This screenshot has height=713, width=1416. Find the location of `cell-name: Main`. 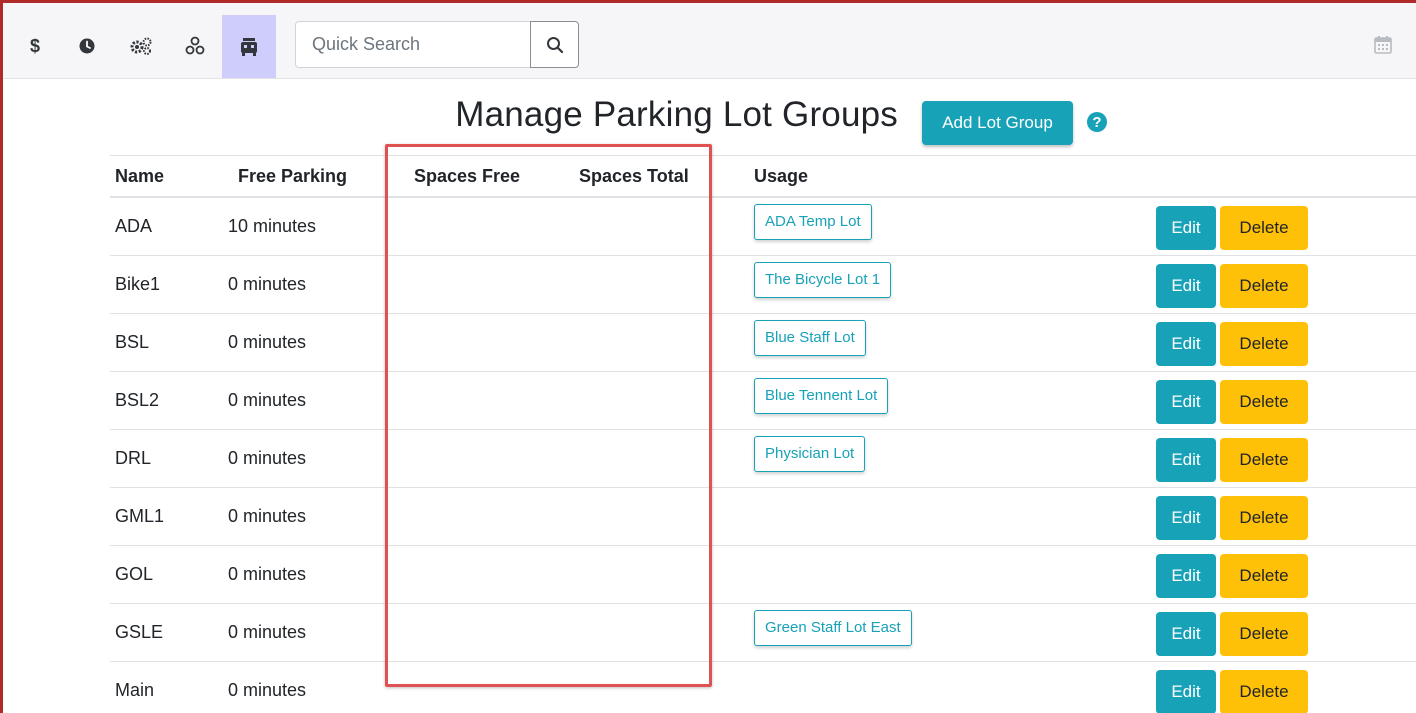

cell-name: Main is located at coordinates (135, 690).